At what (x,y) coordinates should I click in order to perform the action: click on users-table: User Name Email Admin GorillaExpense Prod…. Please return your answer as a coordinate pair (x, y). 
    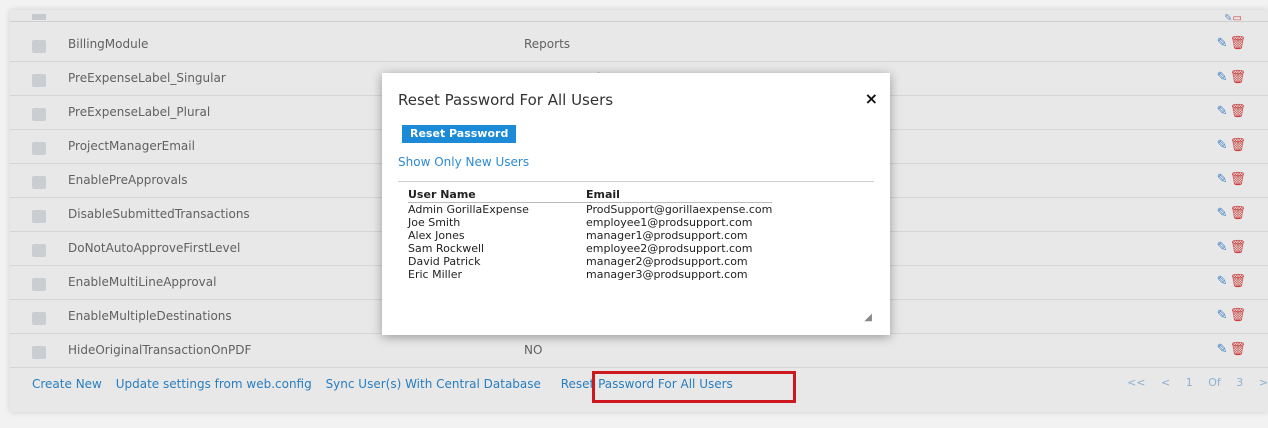
    Looking at the image, I should click on (590, 234).